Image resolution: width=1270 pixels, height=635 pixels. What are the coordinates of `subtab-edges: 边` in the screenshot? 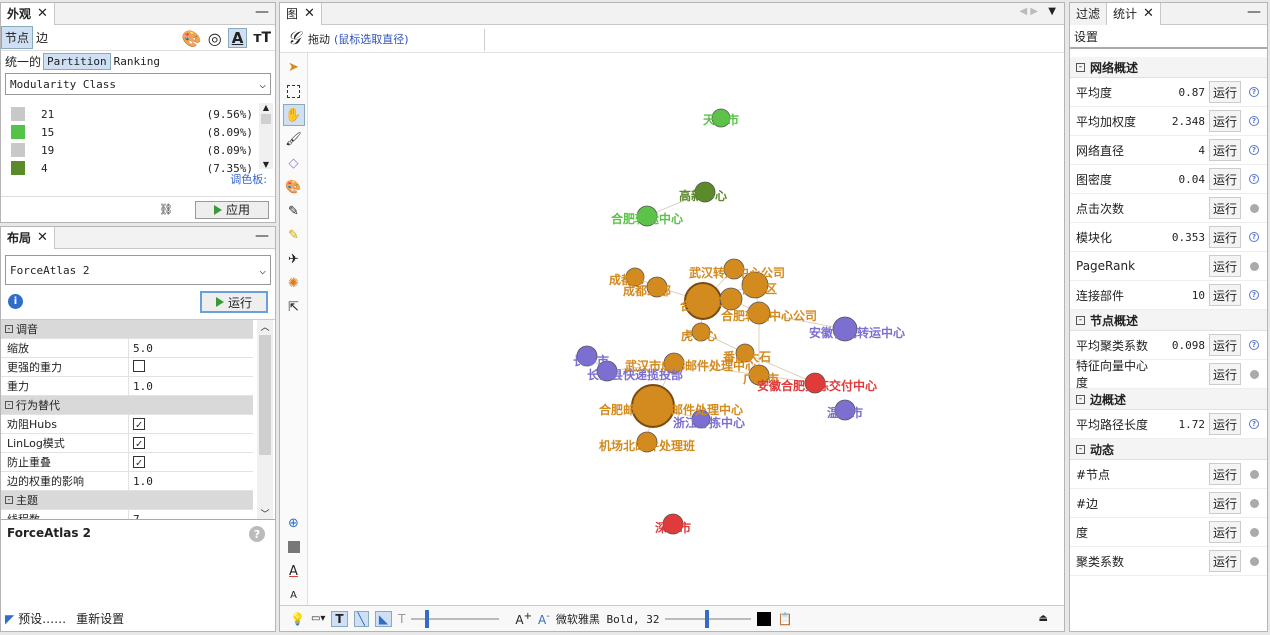 It's located at (42, 37).